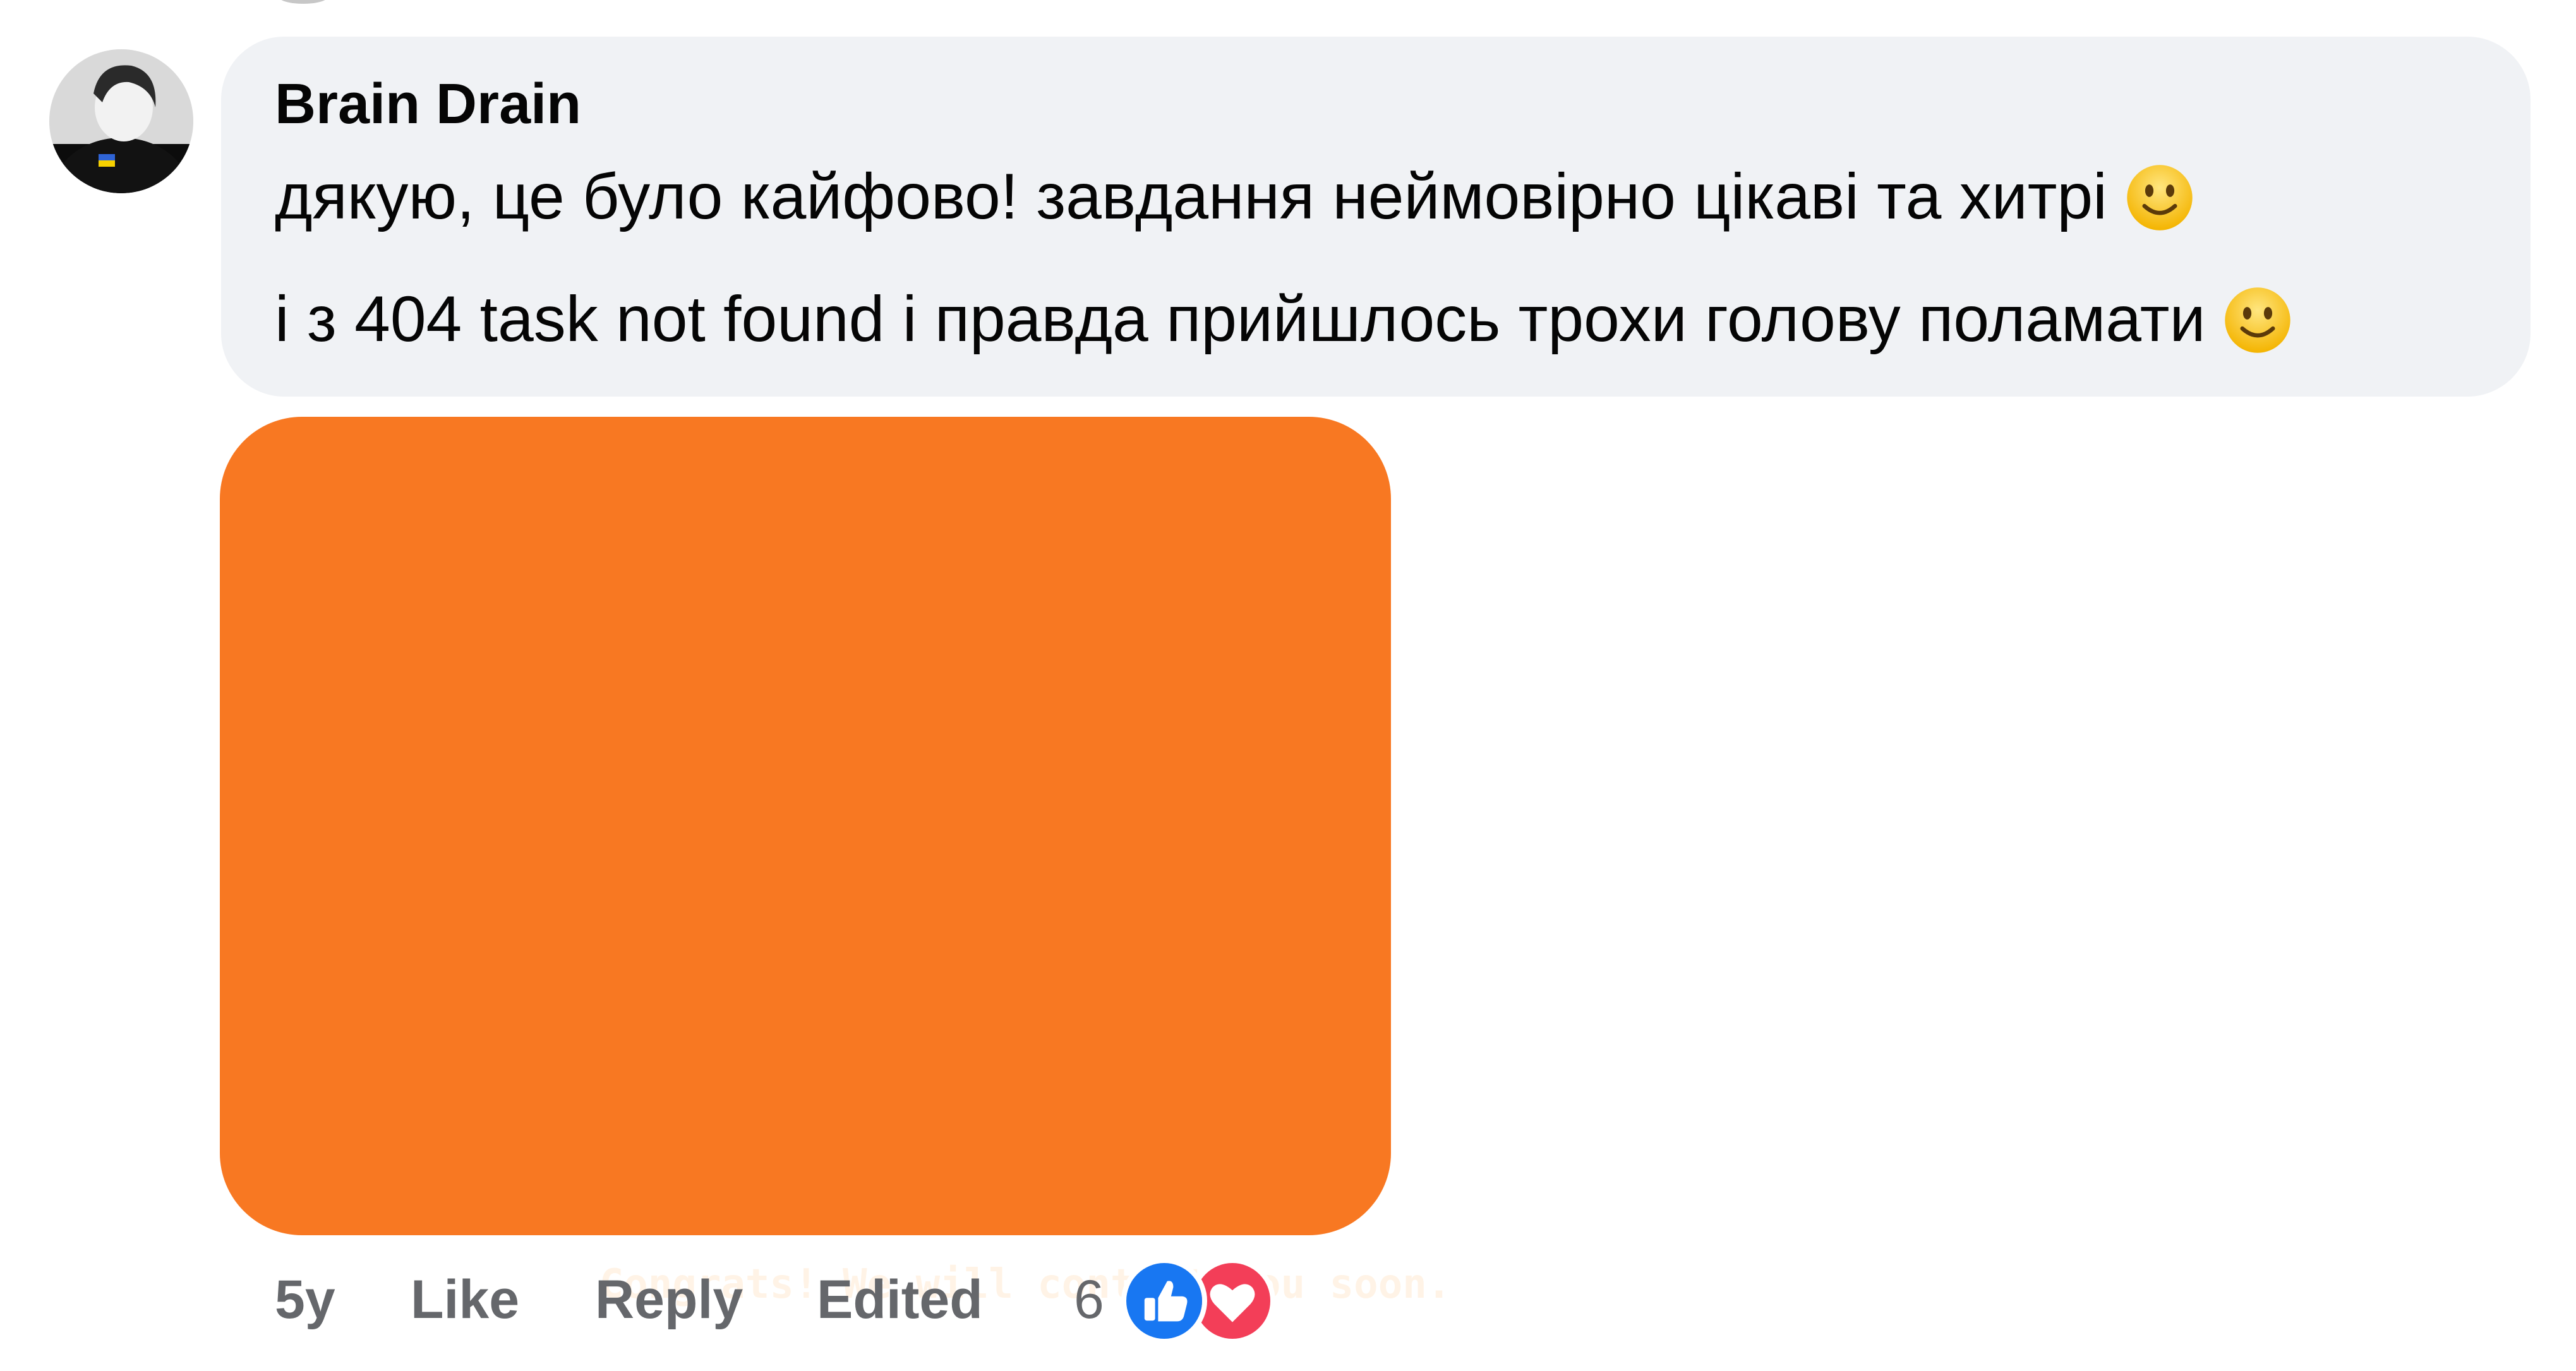 This screenshot has height=1371, width=2576. I want to click on previous-item-edge, so click(303, 2).